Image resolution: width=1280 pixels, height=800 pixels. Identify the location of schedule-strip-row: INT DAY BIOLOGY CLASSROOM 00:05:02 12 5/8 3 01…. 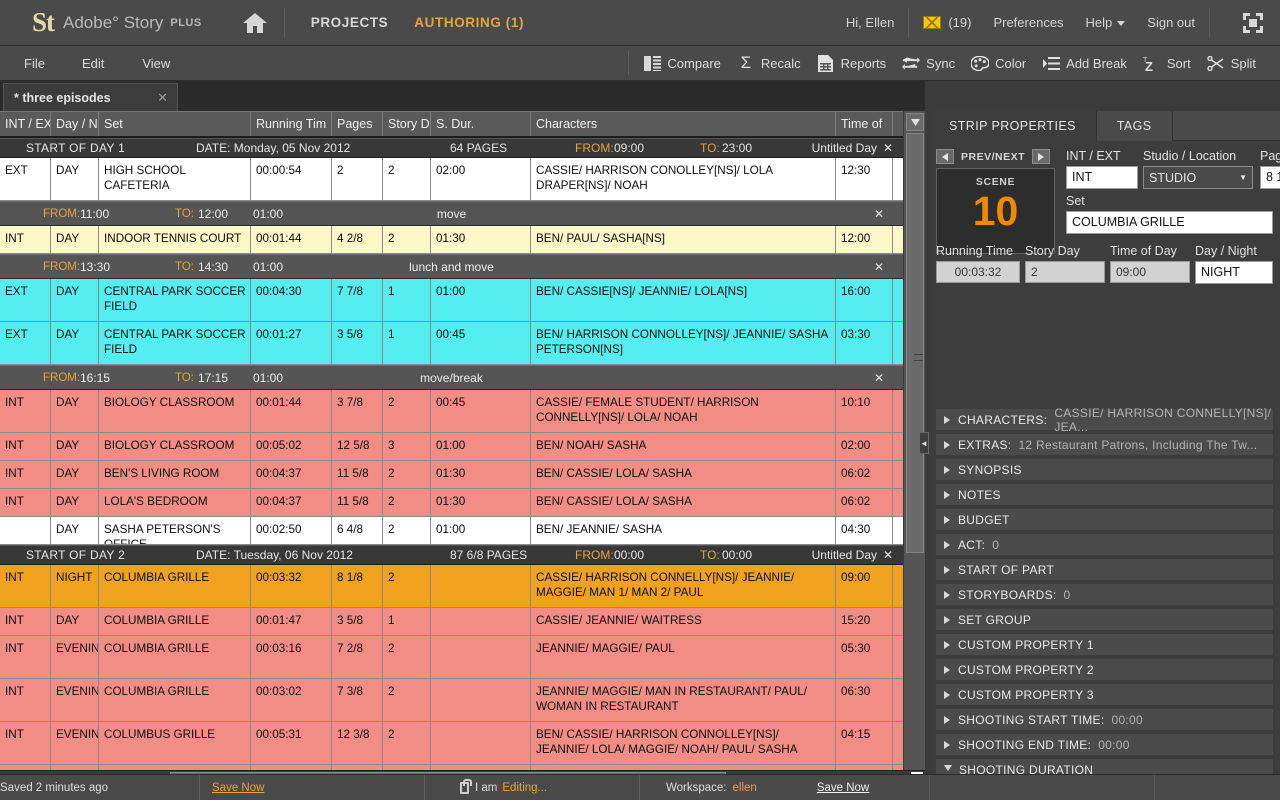
(451, 447).